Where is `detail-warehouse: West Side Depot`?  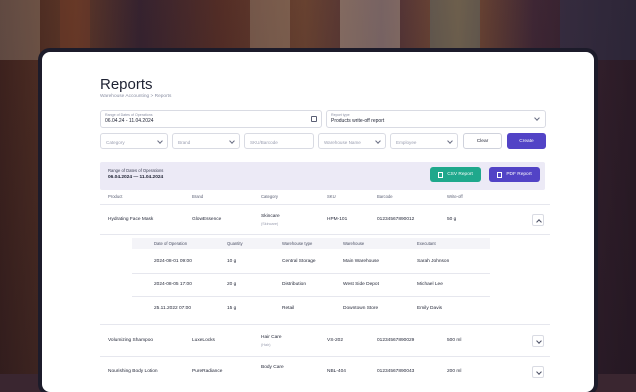
detail-warehouse: West Side Depot is located at coordinates (361, 284).